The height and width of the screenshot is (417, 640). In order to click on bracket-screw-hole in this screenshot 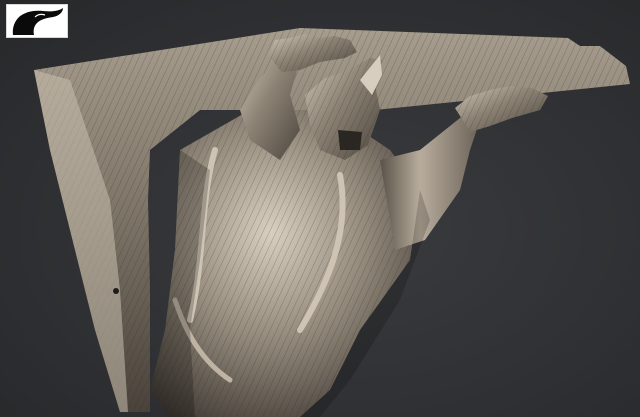, I will do `click(116, 291)`.